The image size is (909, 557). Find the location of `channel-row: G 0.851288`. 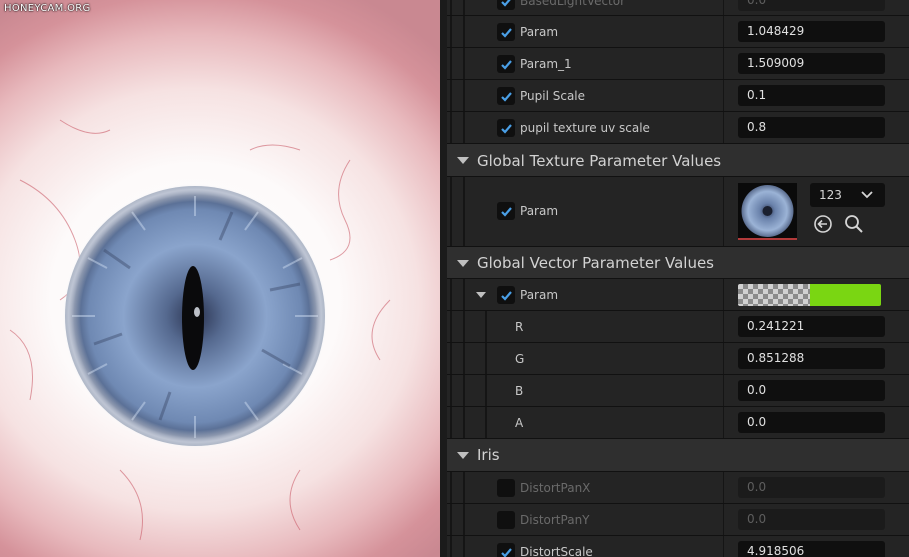

channel-row: G 0.851288 is located at coordinates (678, 359).